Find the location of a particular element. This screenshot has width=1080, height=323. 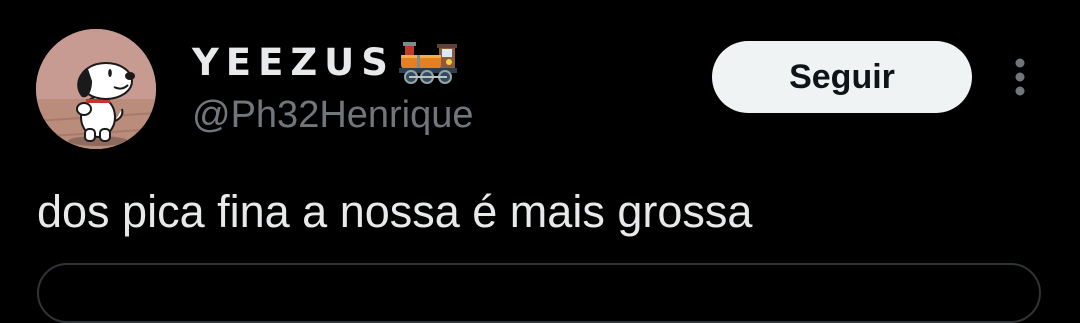

display-name: YEEZUS is located at coordinates (325, 62).